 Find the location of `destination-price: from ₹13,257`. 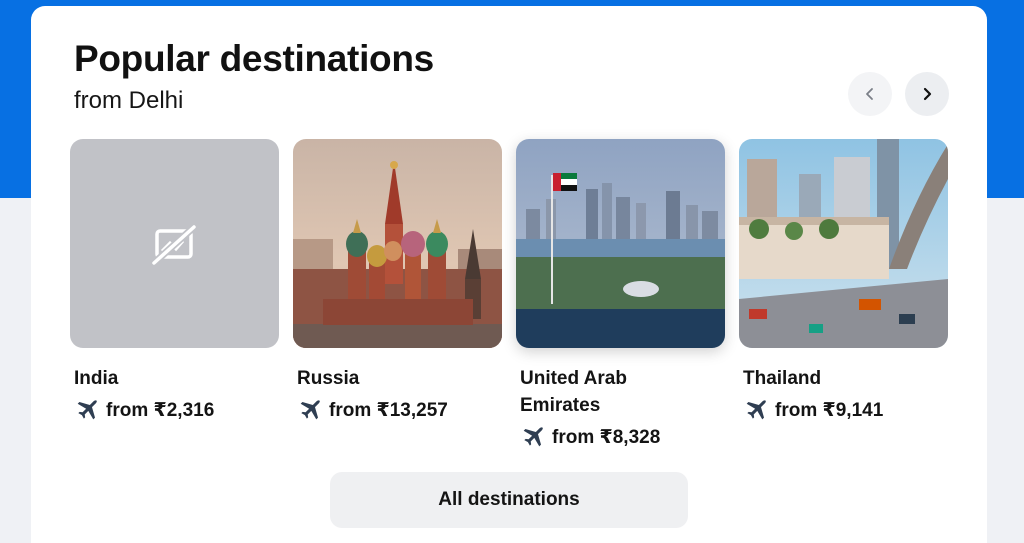

destination-price: from ₹13,257 is located at coordinates (388, 410).